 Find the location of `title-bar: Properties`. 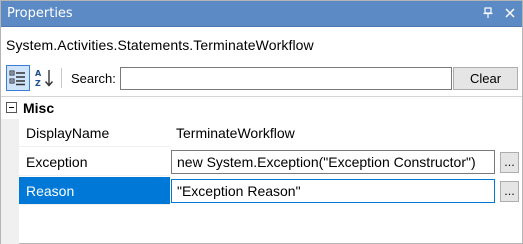

title-bar: Properties is located at coordinates (261, 14).